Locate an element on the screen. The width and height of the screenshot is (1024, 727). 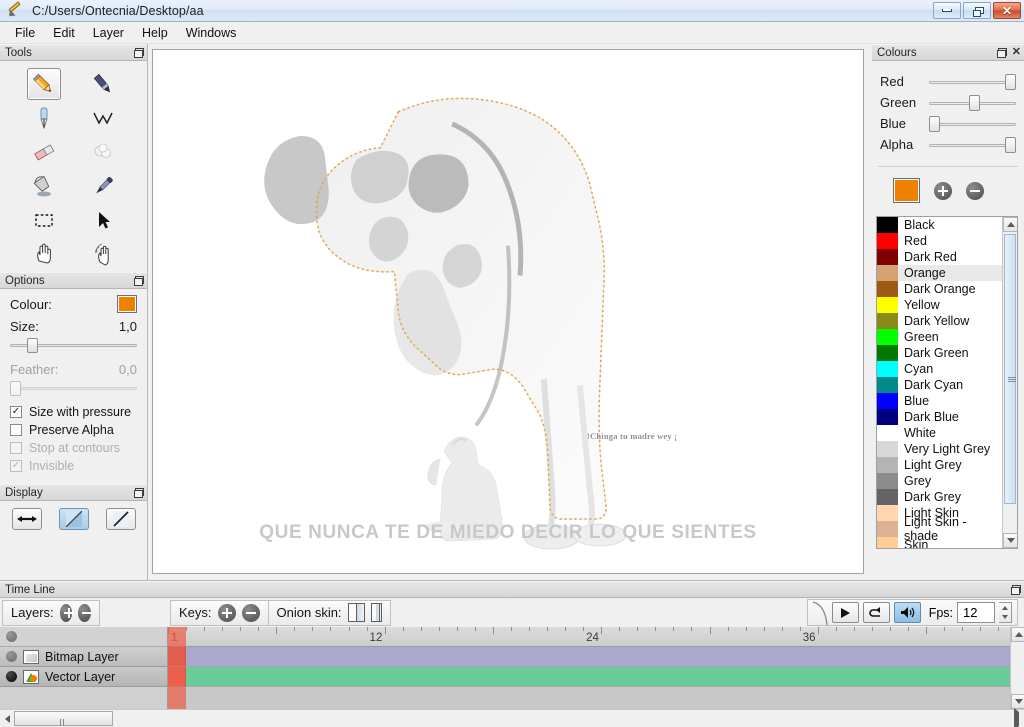
play-button is located at coordinates (845, 612).